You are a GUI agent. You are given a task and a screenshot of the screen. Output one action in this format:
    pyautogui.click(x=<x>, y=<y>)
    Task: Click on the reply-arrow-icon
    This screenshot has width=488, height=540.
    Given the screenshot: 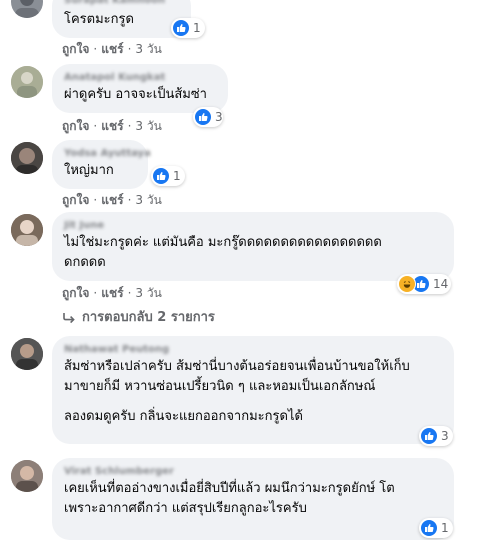 What is the action you would take?
    pyautogui.click(x=69, y=318)
    